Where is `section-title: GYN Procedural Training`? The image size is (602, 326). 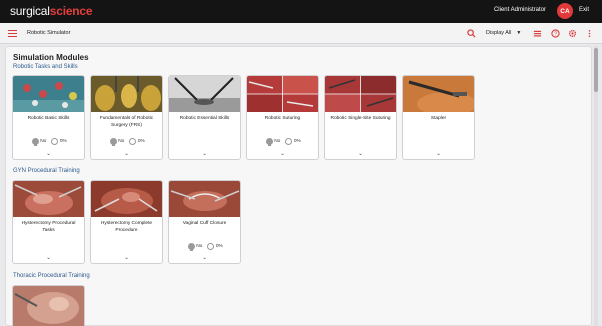 section-title: GYN Procedural Training is located at coordinates (46, 171).